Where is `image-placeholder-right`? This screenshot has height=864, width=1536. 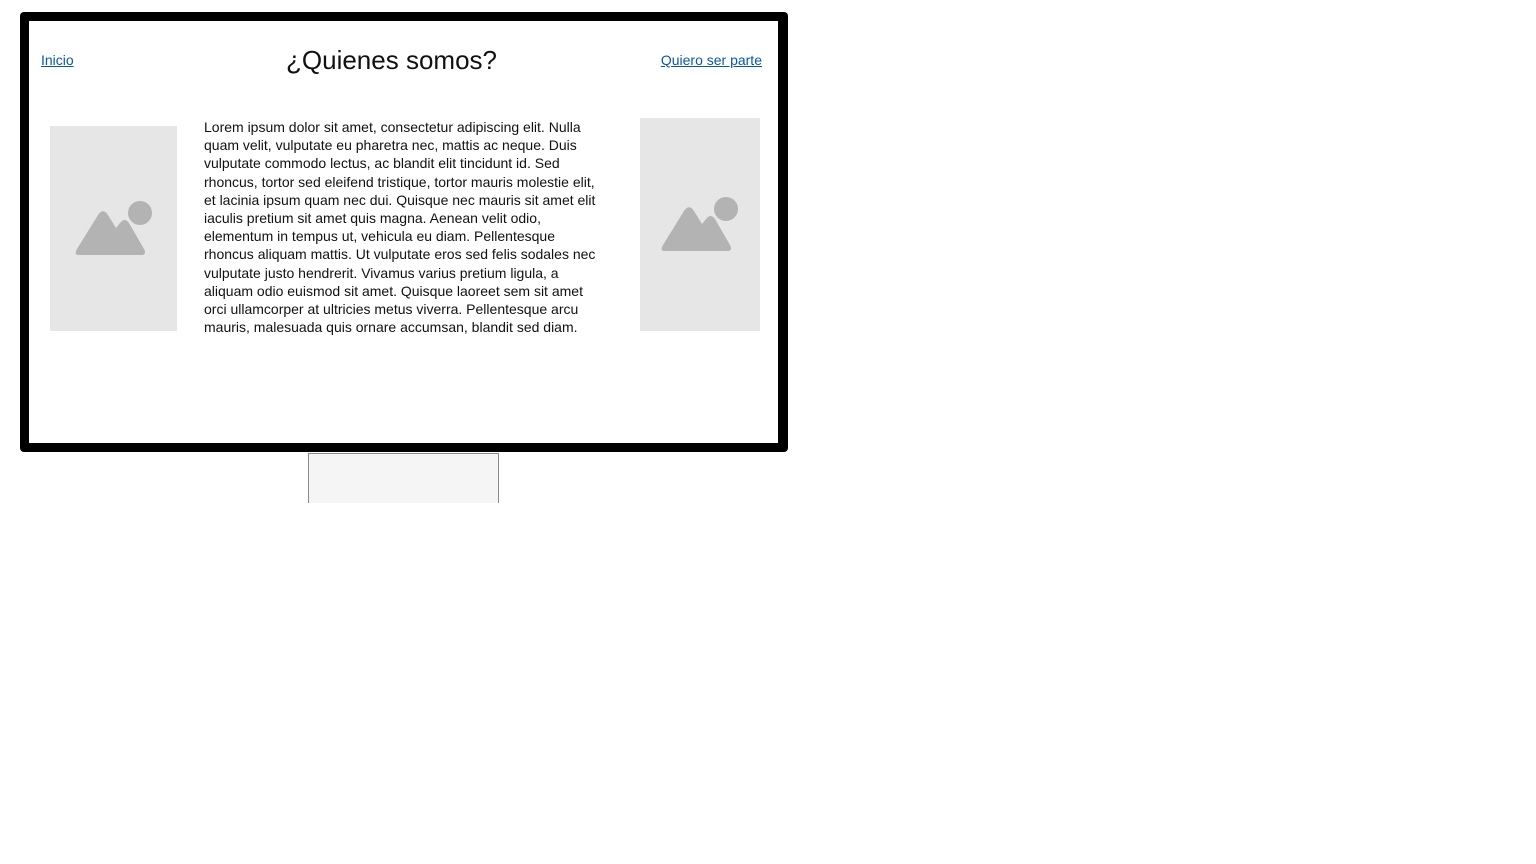
image-placeholder-right is located at coordinates (700, 224).